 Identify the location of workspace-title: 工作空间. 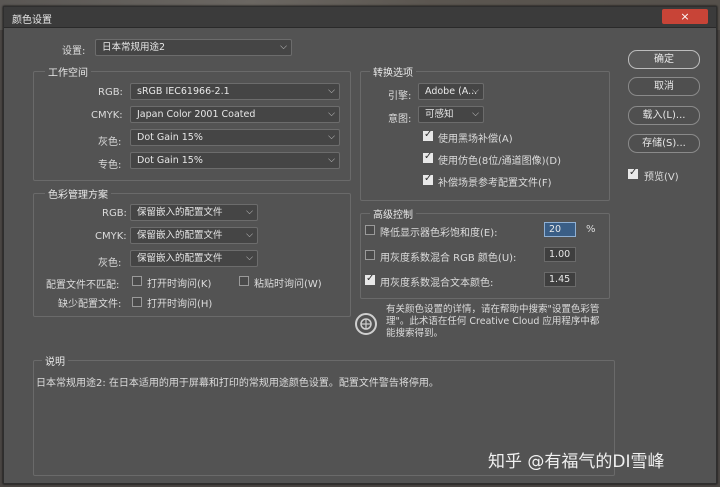
(68, 71).